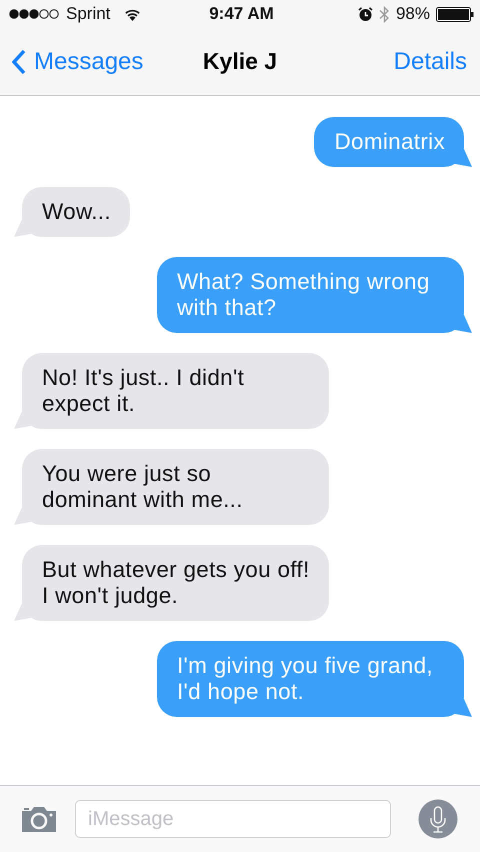 Image resolution: width=480 pixels, height=852 pixels. I want to click on chevron-left-icon, so click(19, 61).